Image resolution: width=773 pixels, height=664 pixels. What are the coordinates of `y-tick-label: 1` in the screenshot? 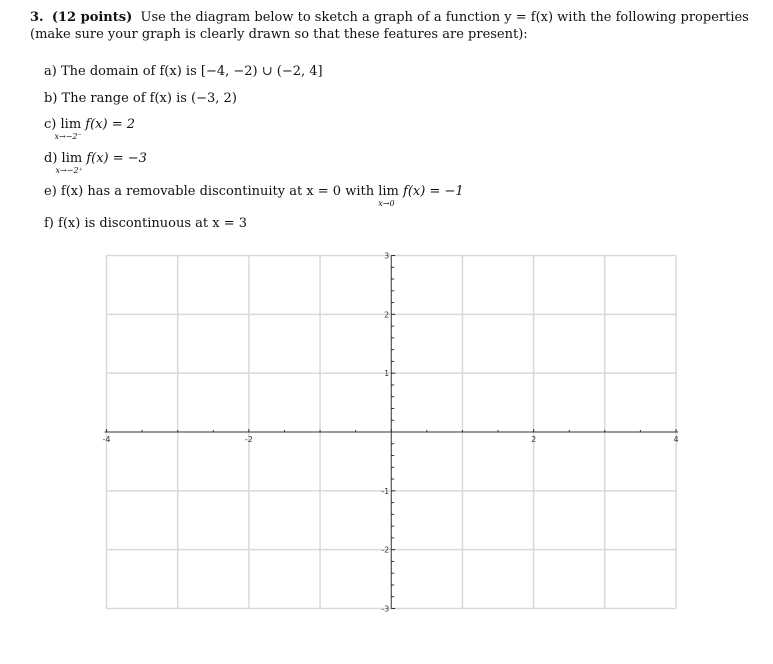 It's located at (386, 373).